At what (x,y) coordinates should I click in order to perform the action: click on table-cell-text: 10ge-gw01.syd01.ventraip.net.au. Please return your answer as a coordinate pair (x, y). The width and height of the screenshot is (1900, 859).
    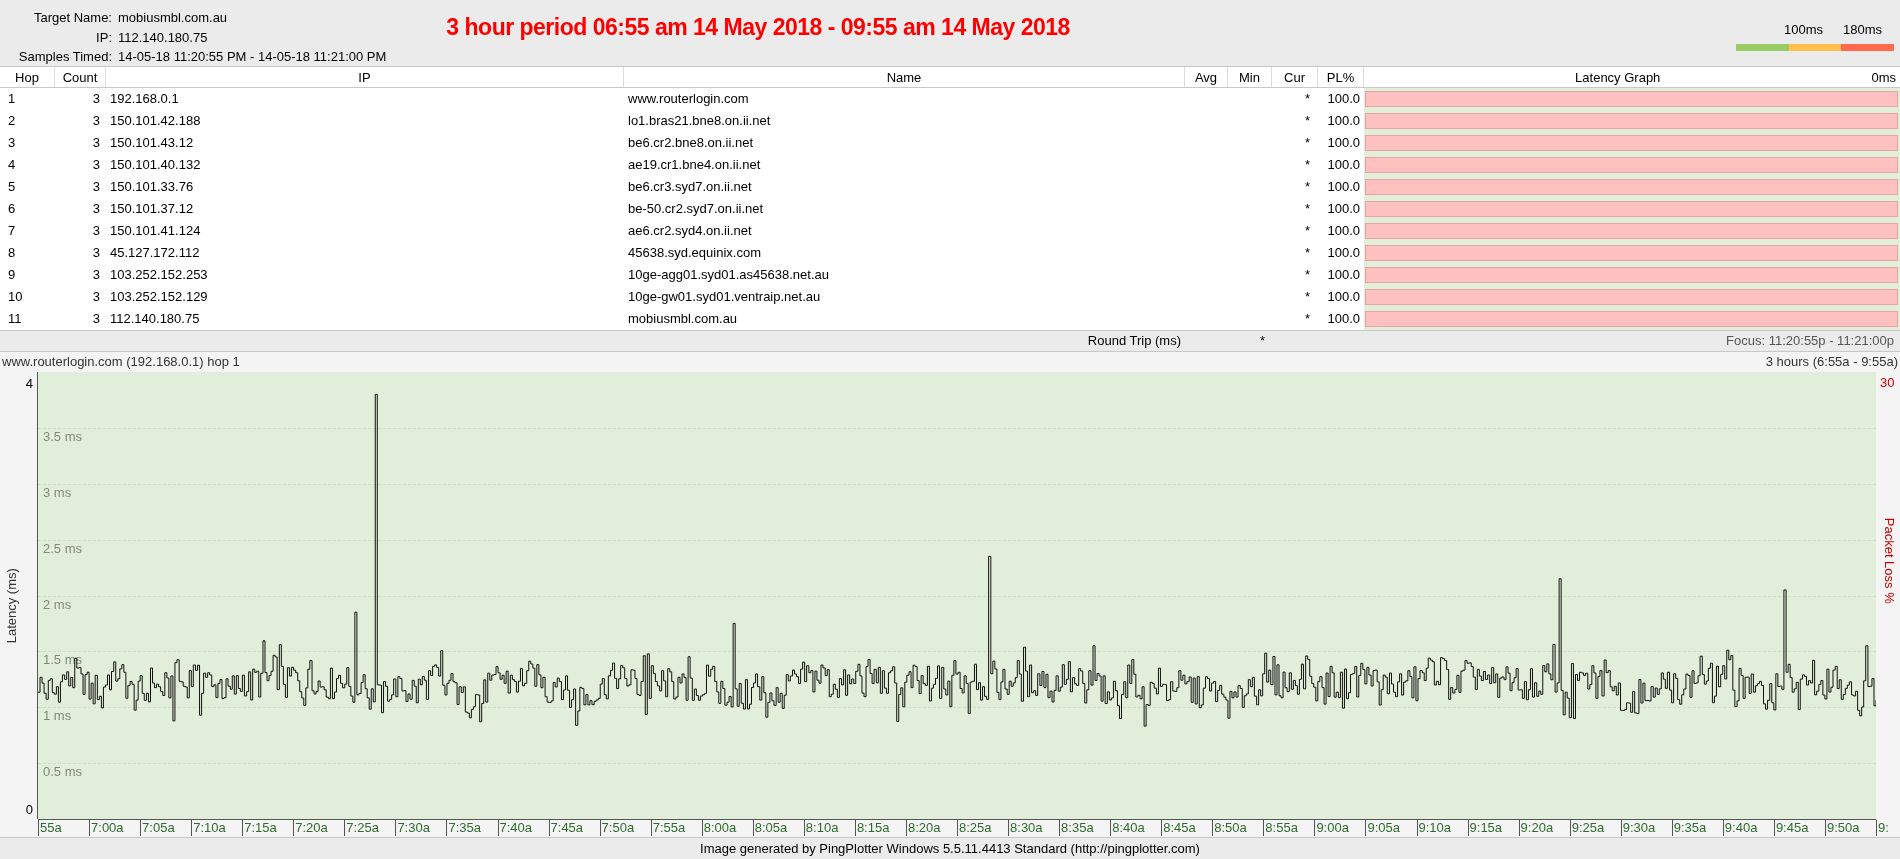
    Looking at the image, I should click on (724, 297).